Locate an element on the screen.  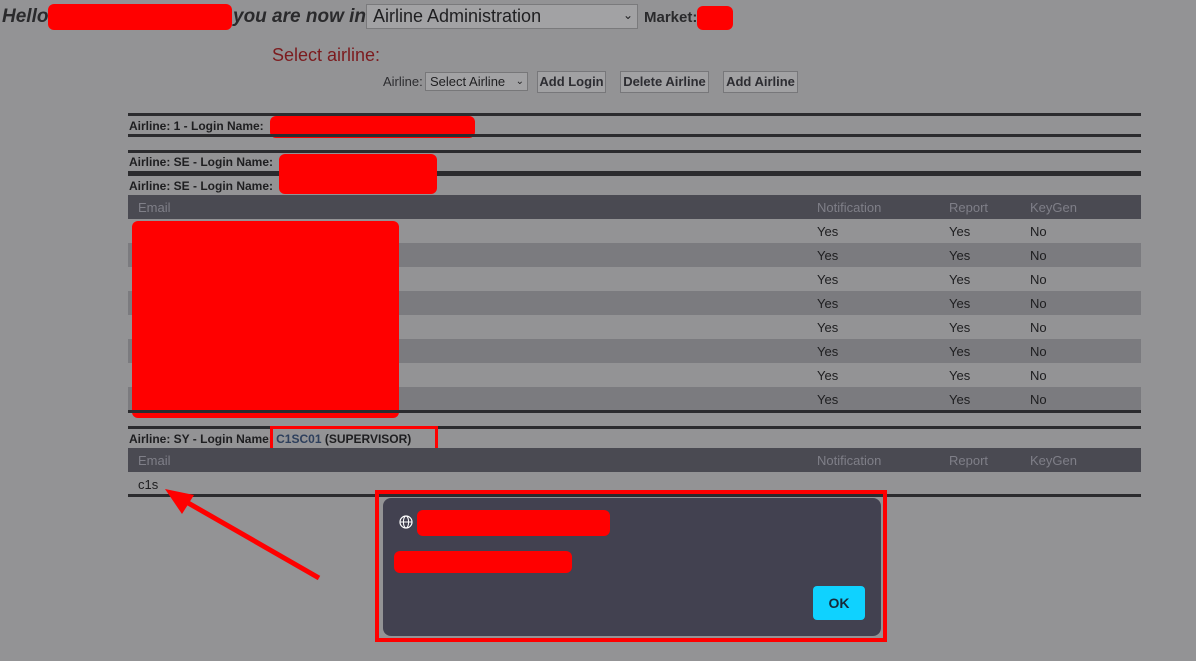
add-login-button: Add Login is located at coordinates (571, 82).